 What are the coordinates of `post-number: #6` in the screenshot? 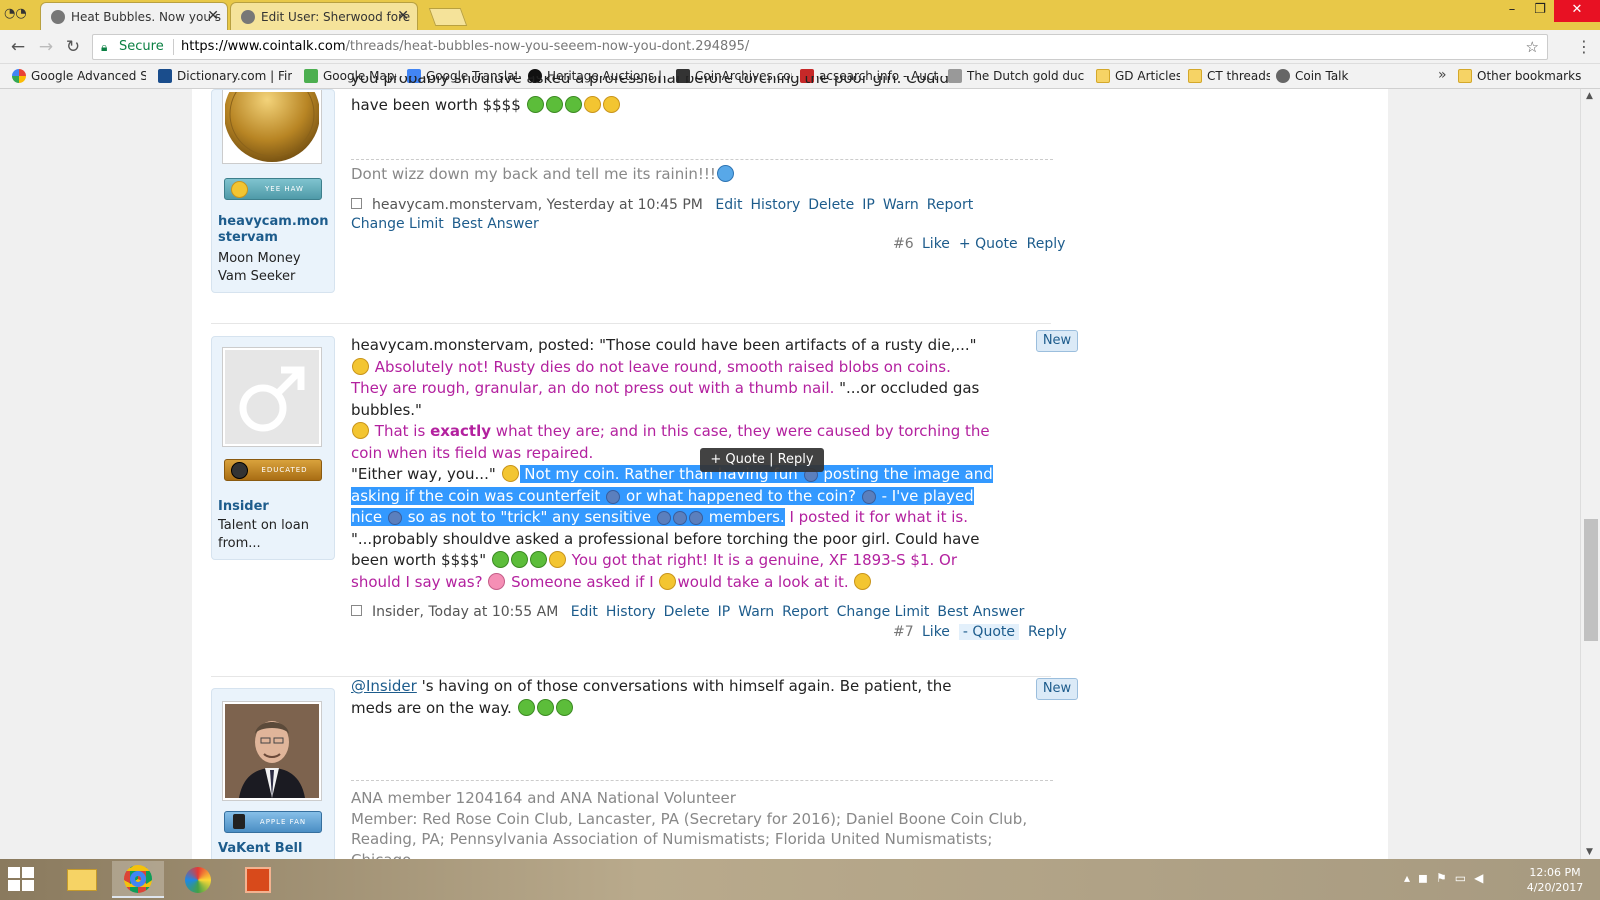 It's located at (903, 244).